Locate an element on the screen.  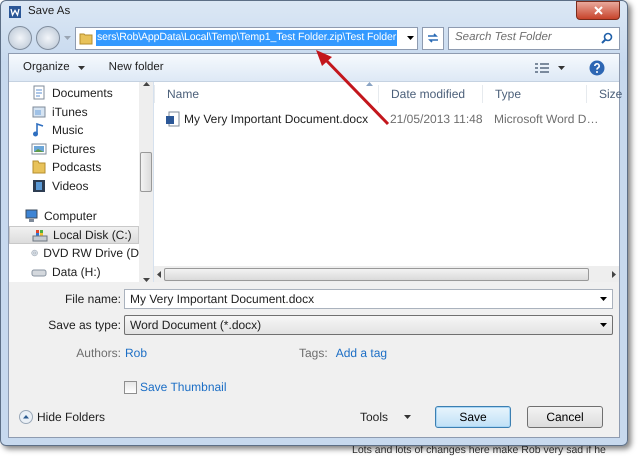
search-icon is located at coordinates (607, 38).